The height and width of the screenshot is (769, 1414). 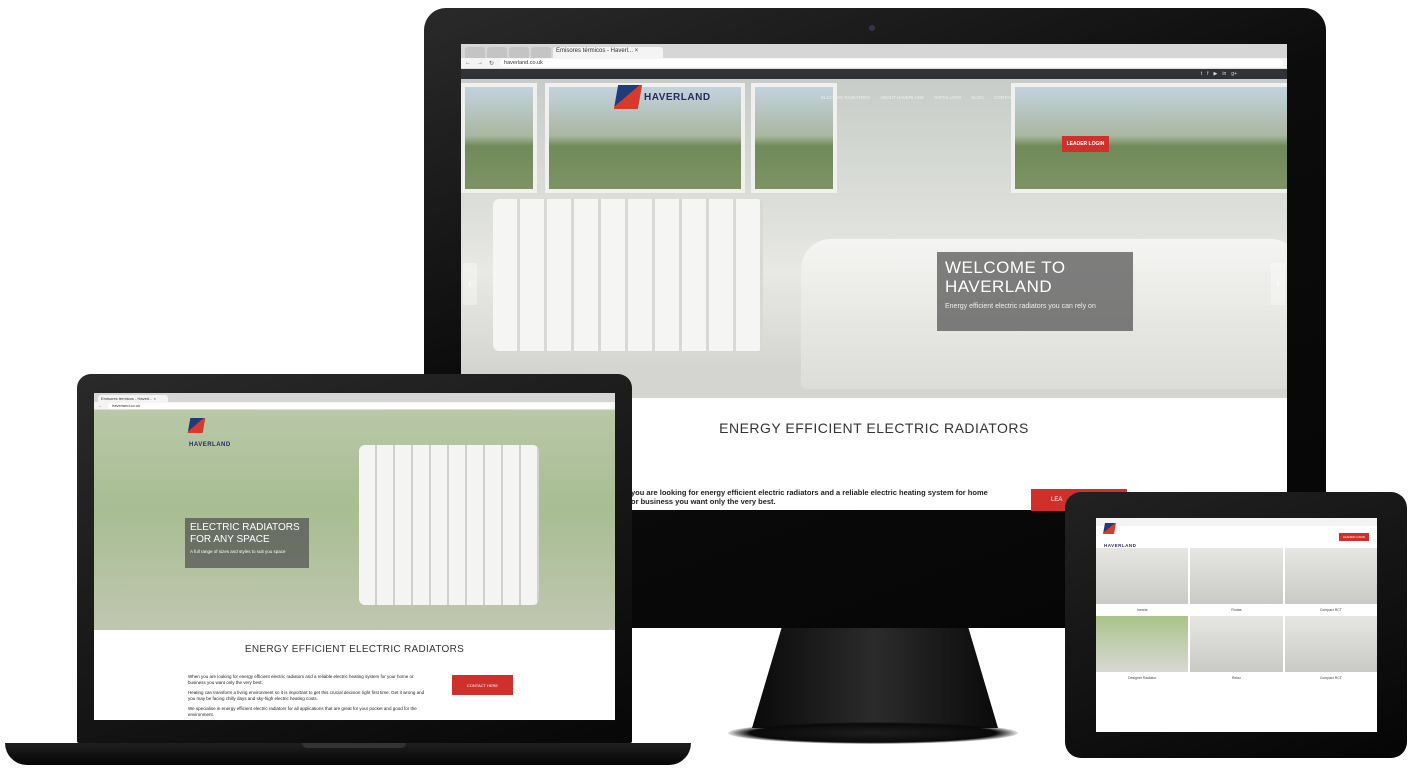 What do you see at coordinates (354, 745) in the screenshot?
I see `laptop-notch` at bounding box center [354, 745].